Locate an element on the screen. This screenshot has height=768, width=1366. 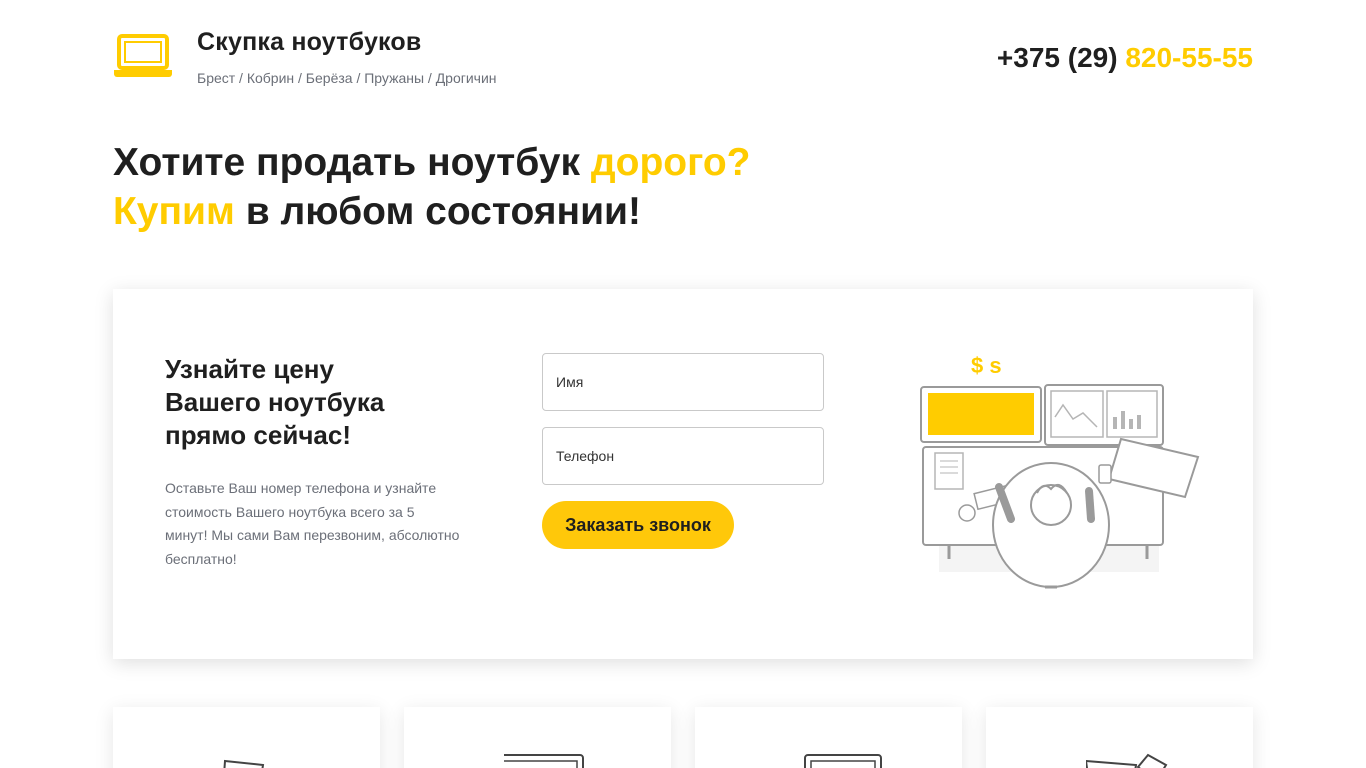
hero-line2-b: в любом состоянии! is located at coordinates (438, 211).